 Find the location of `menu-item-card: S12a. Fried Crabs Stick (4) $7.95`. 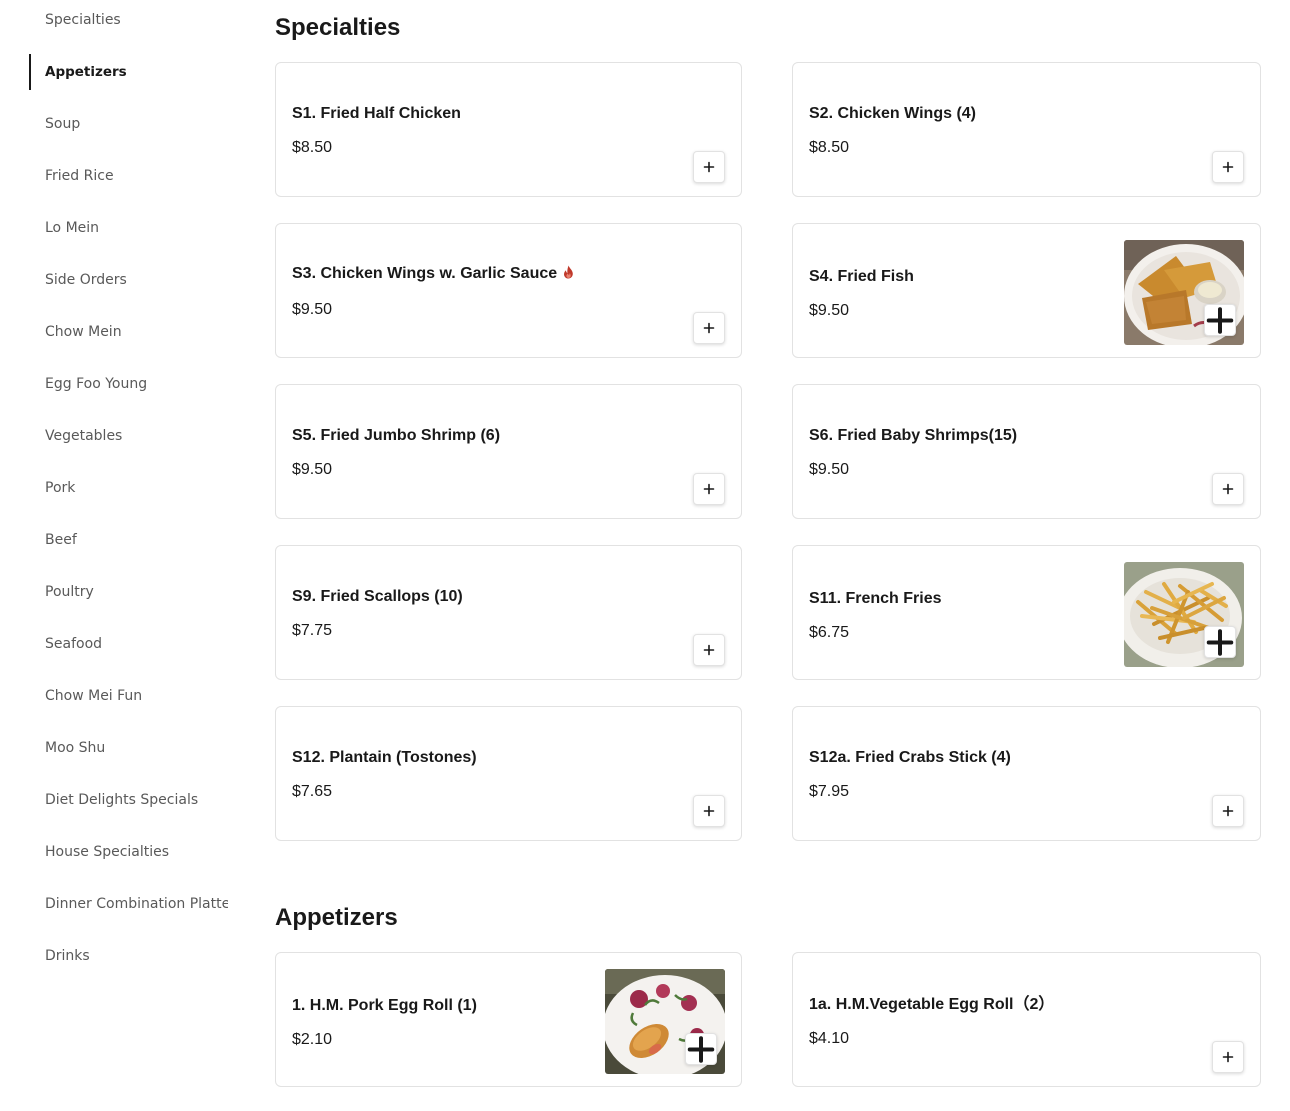

menu-item-card: S12a. Fried Crabs Stick (4) $7.95 is located at coordinates (1026, 773).